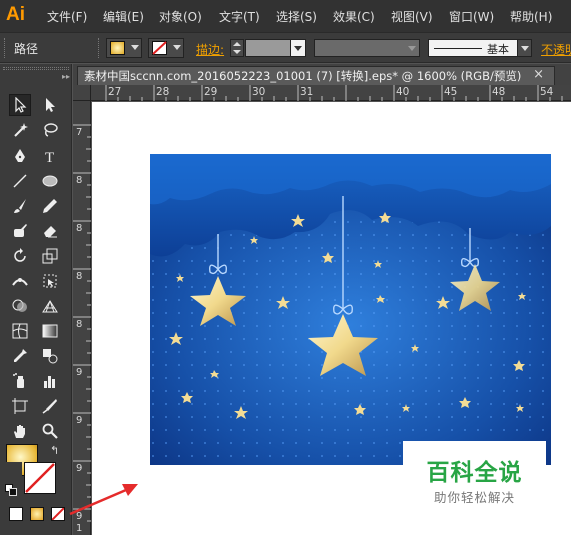 The height and width of the screenshot is (535, 571). I want to click on stroke-weight-label: 描边:, so click(210, 49).